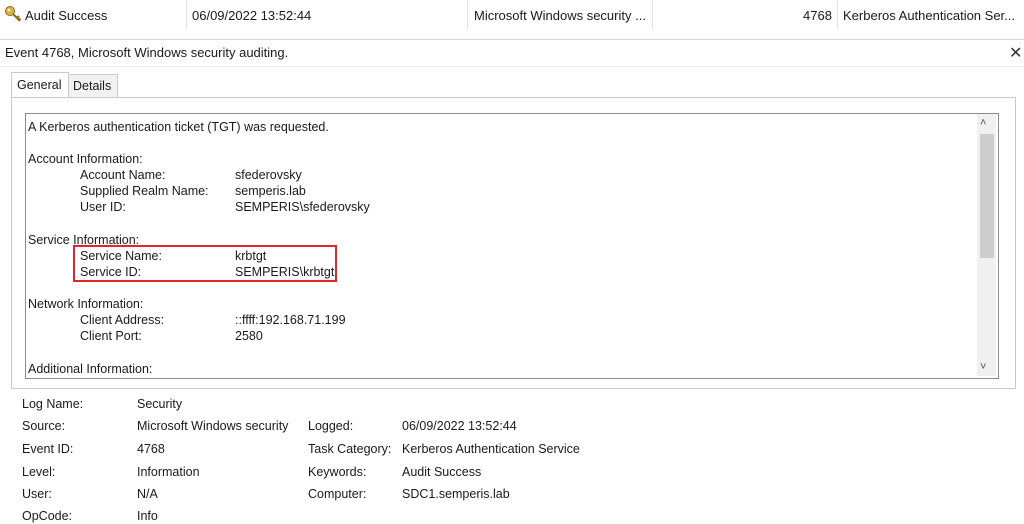 This screenshot has width=1024, height=524. Describe the element at coordinates (86, 304) in the screenshot. I see `network-section-heading: Network Information:` at that location.